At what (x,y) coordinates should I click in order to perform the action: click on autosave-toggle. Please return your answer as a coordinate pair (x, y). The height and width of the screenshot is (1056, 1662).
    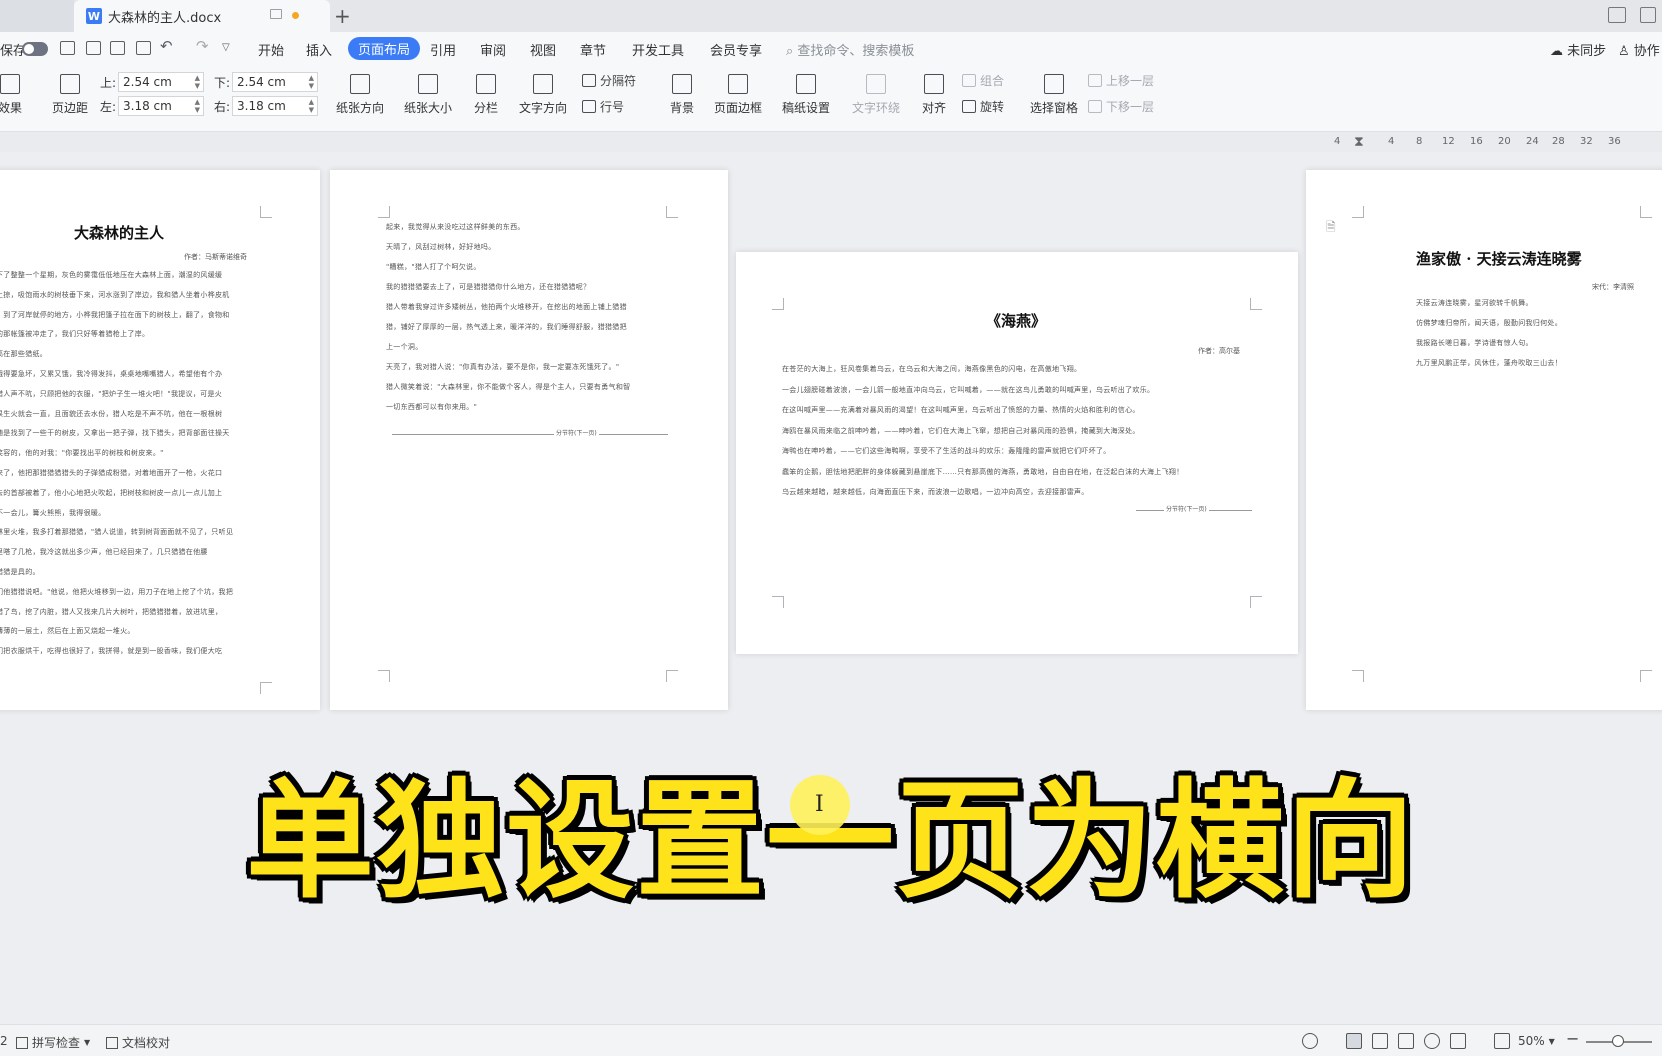
    Looking at the image, I should click on (35, 49).